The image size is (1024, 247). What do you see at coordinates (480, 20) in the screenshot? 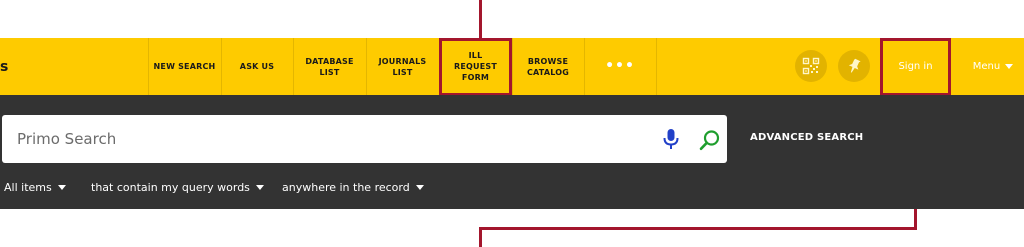
I see `highlight-connector-top` at bounding box center [480, 20].